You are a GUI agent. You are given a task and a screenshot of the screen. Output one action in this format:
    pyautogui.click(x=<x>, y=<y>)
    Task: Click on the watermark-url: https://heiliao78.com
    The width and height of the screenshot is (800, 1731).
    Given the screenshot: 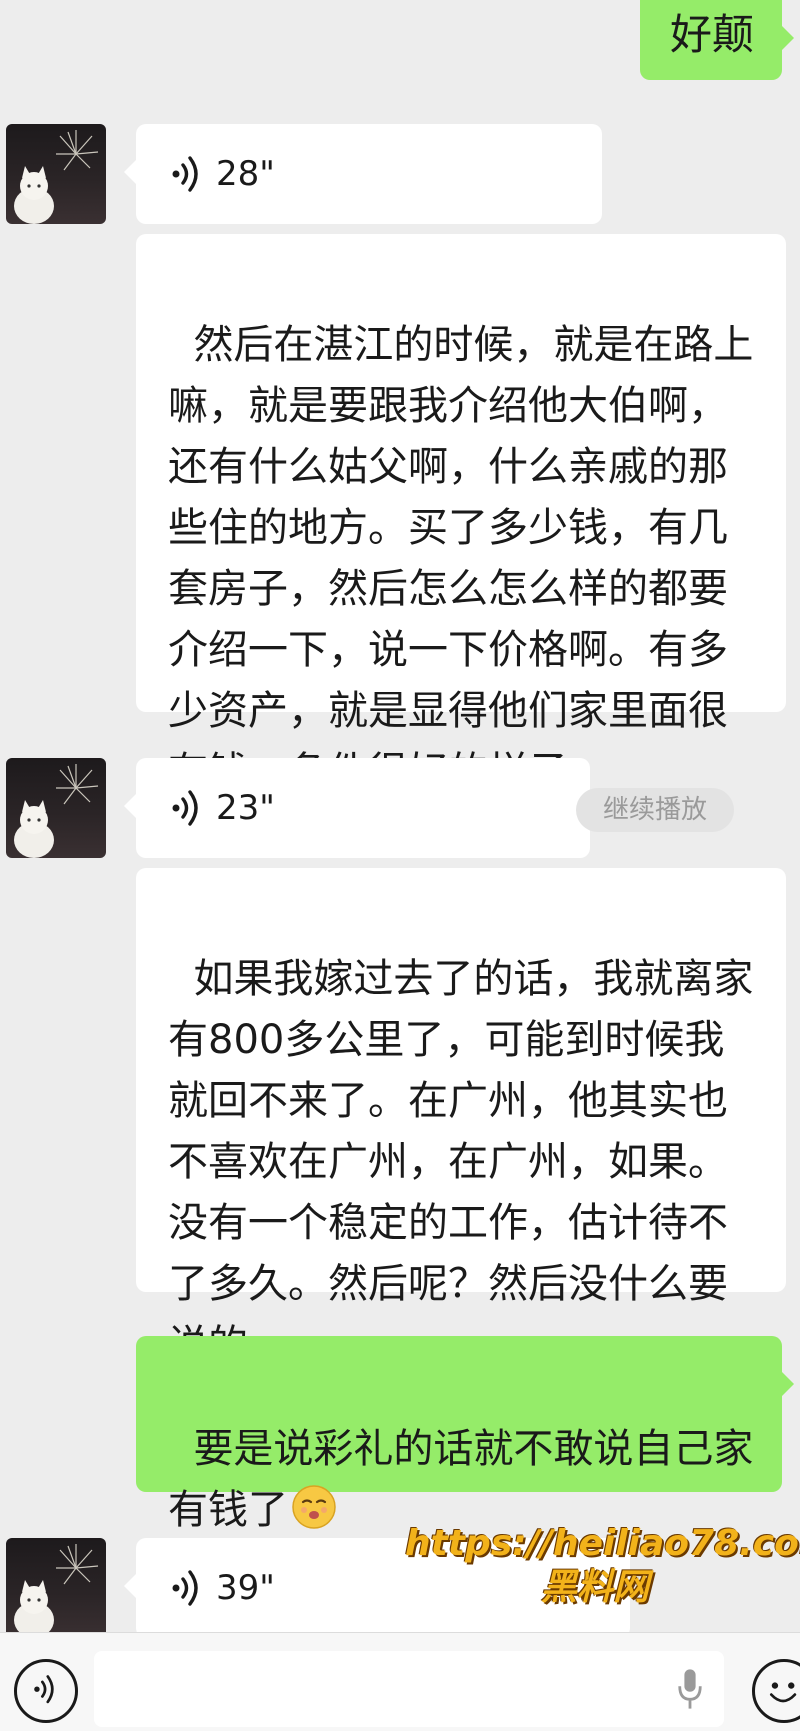 What is the action you would take?
    pyautogui.click(x=602, y=1543)
    